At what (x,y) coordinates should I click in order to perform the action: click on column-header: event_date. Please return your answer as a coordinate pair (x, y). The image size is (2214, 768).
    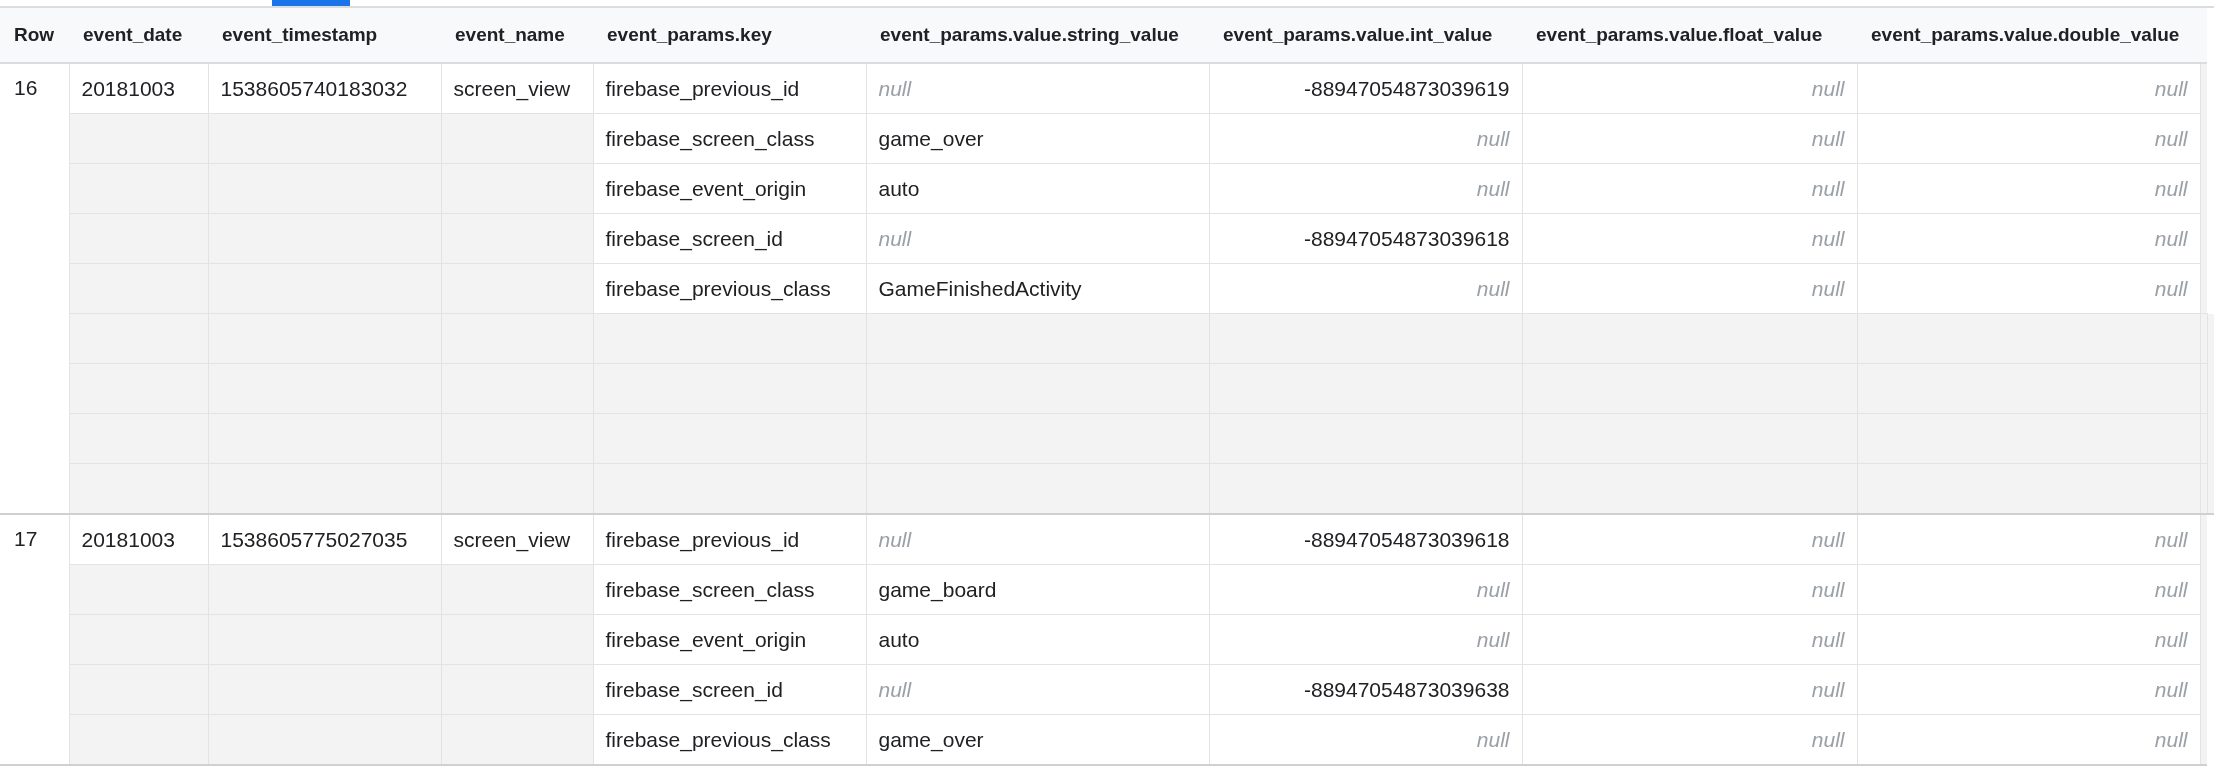
    Looking at the image, I should click on (138, 35).